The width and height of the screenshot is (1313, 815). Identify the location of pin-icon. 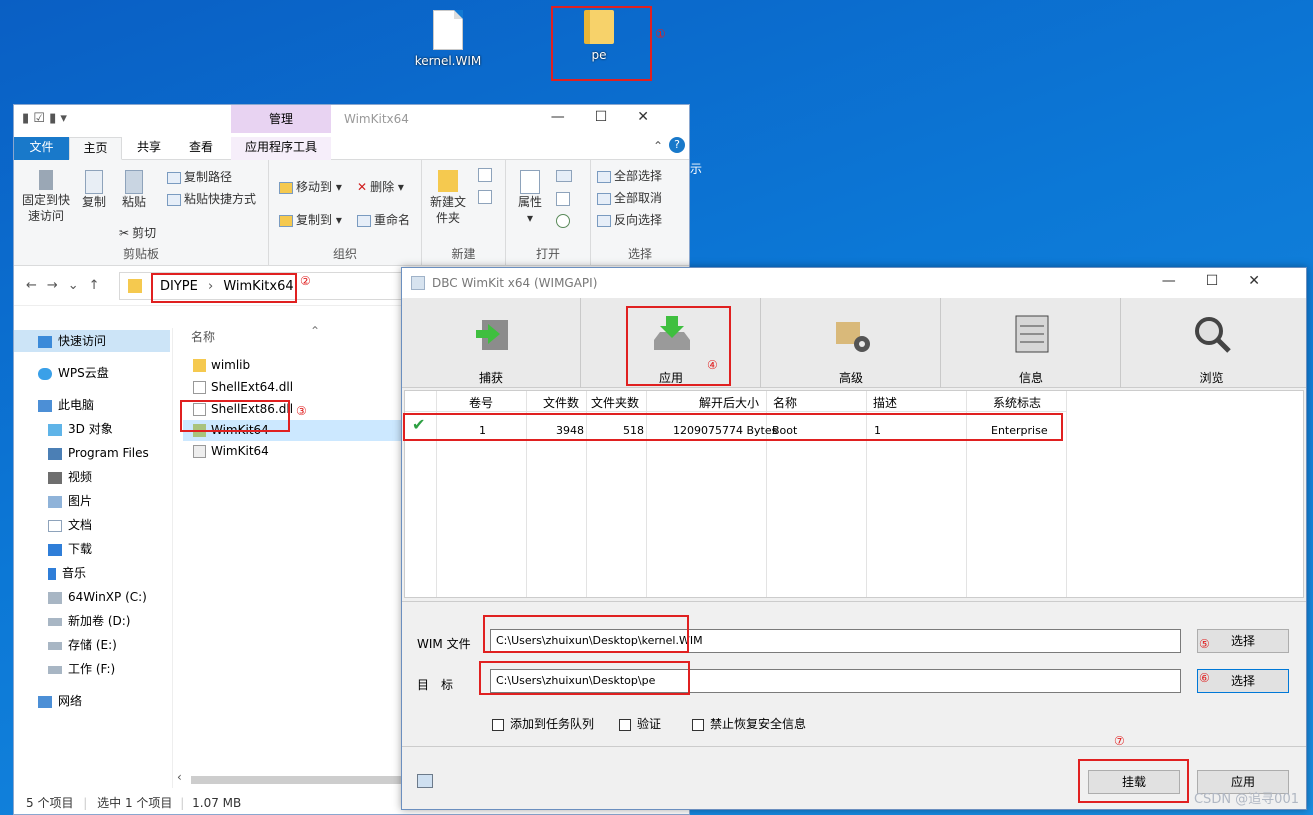
(46, 180).